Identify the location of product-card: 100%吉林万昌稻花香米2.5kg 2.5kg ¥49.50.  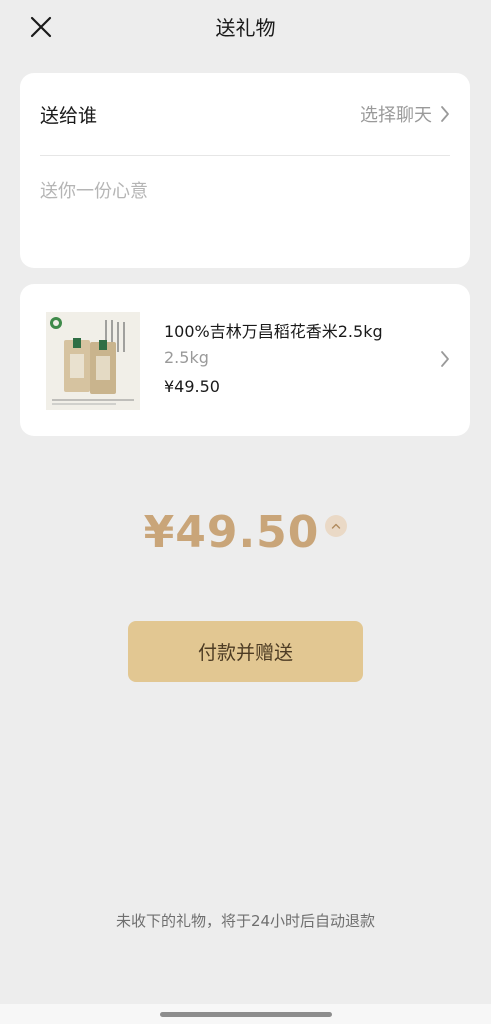
(245, 360).